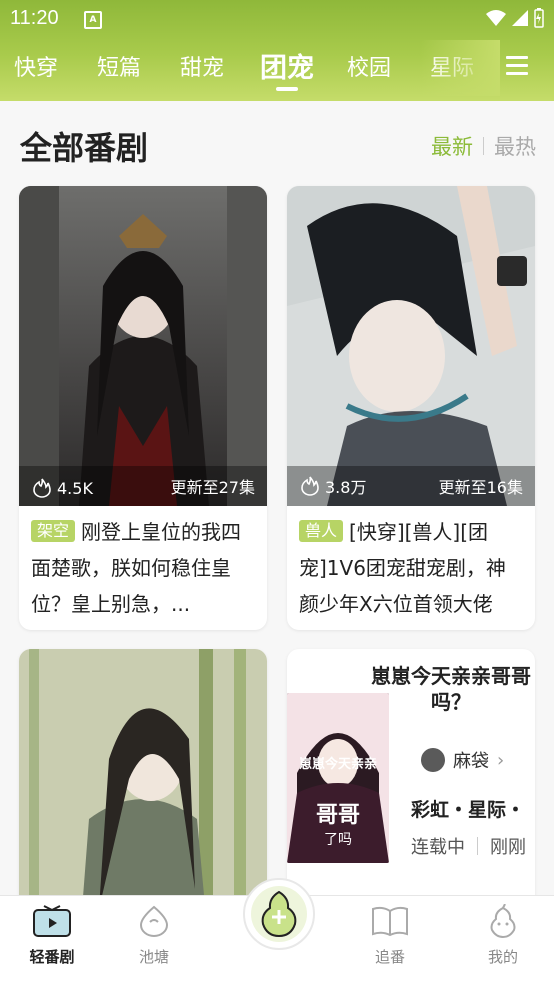  I want to click on drama-description: 兽人 [快穿][兽人][团宠]1V6团宠甜宠剧，神颜少年X六位首领大佬, so click(411, 564).